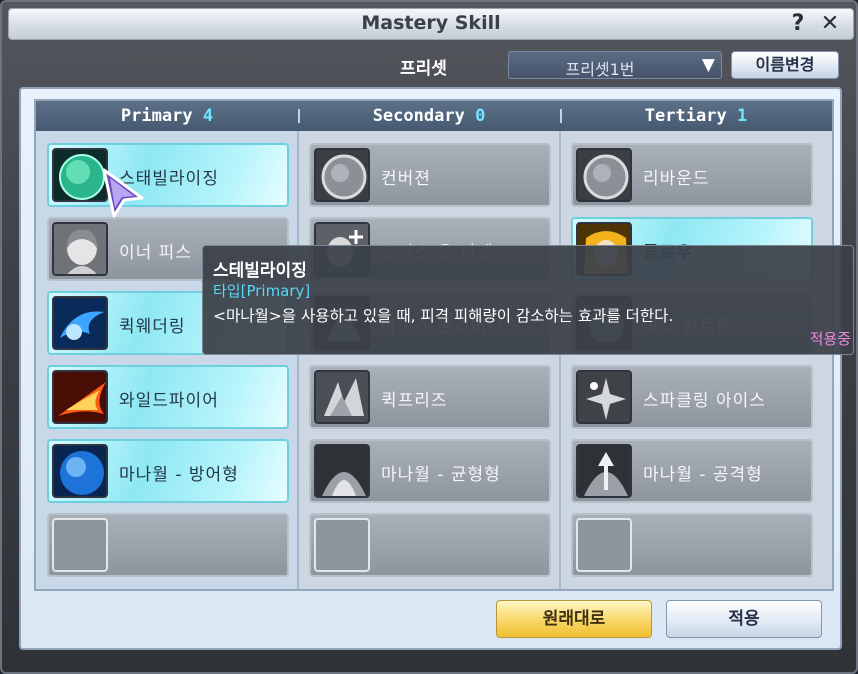 Image resolution: width=858 pixels, height=674 pixels. I want to click on column-title: Tertiary, so click(685, 116).